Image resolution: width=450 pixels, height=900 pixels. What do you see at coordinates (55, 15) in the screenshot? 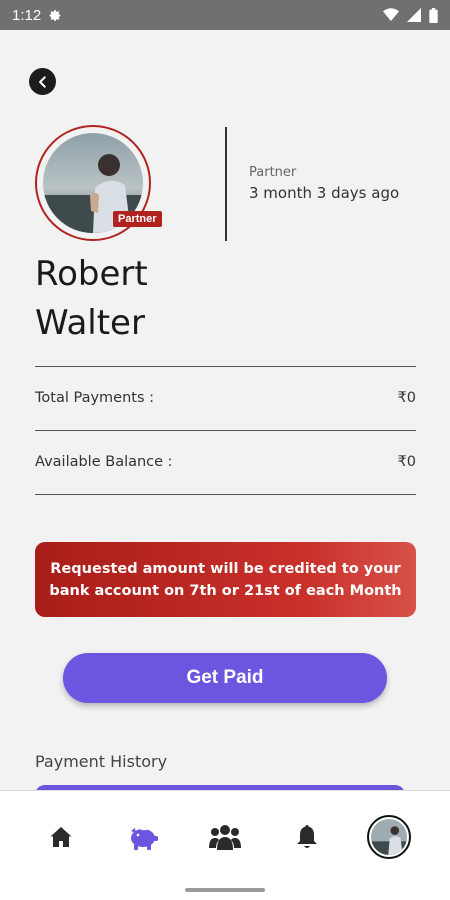
I see `settings-icon` at bounding box center [55, 15].